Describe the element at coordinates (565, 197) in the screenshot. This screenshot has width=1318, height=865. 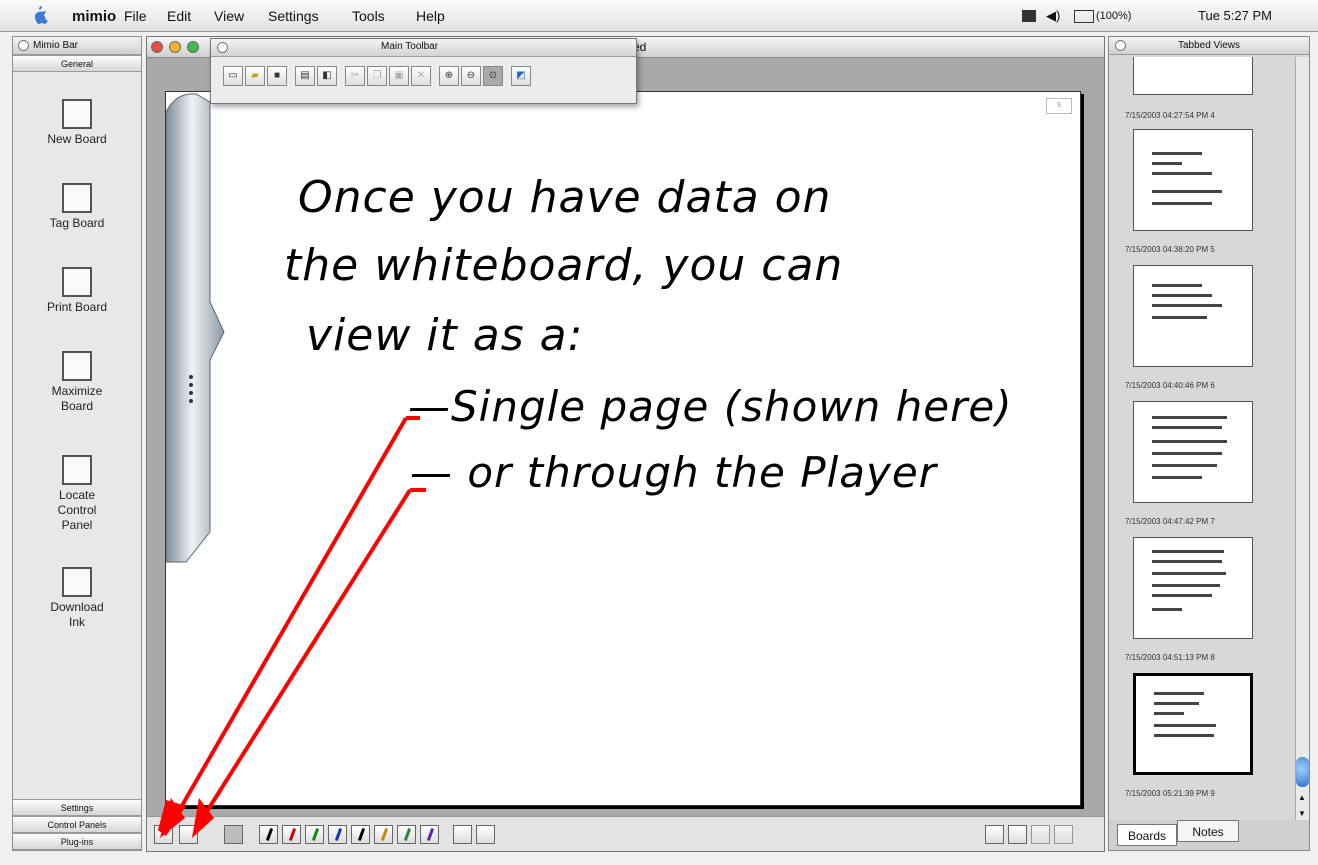
I see `board-text-line-1: Once you have data on` at that location.